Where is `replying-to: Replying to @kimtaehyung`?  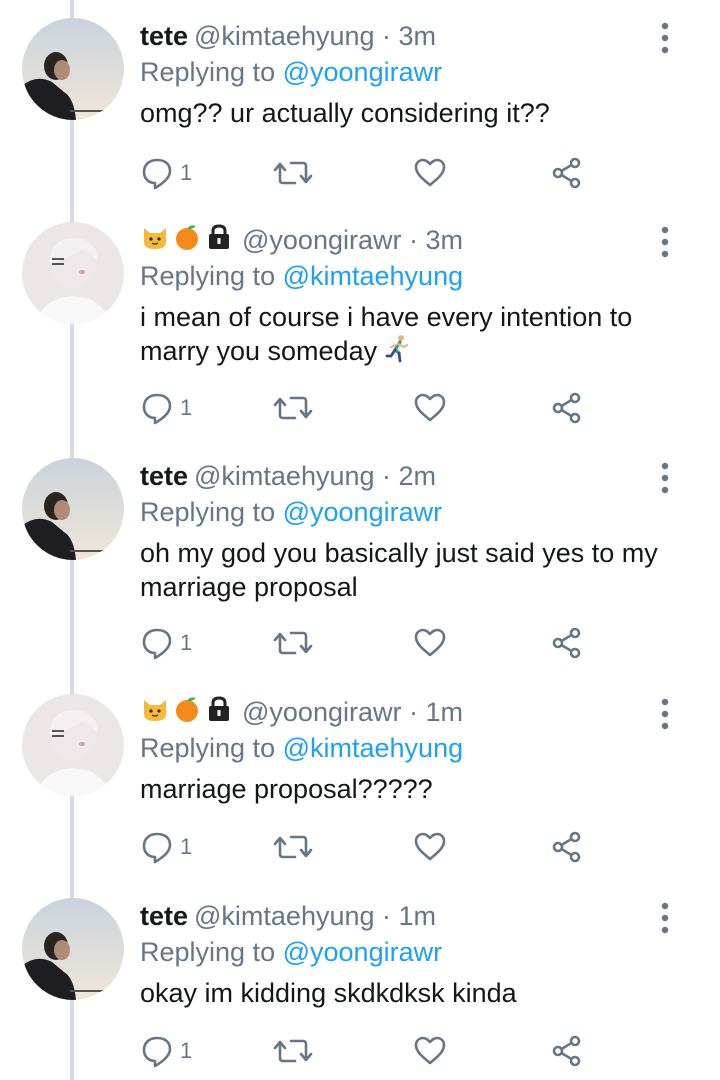 replying-to: Replying to @kimtaehyung is located at coordinates (301, 276).